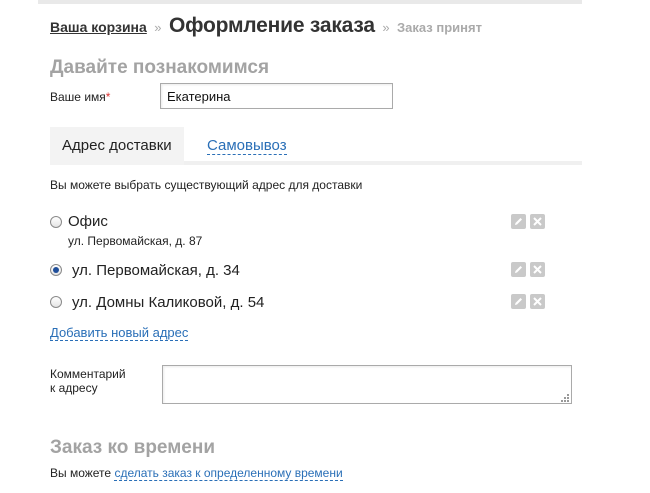  I want to click on tab-pickup: Самовывоз, so click(247, 146).